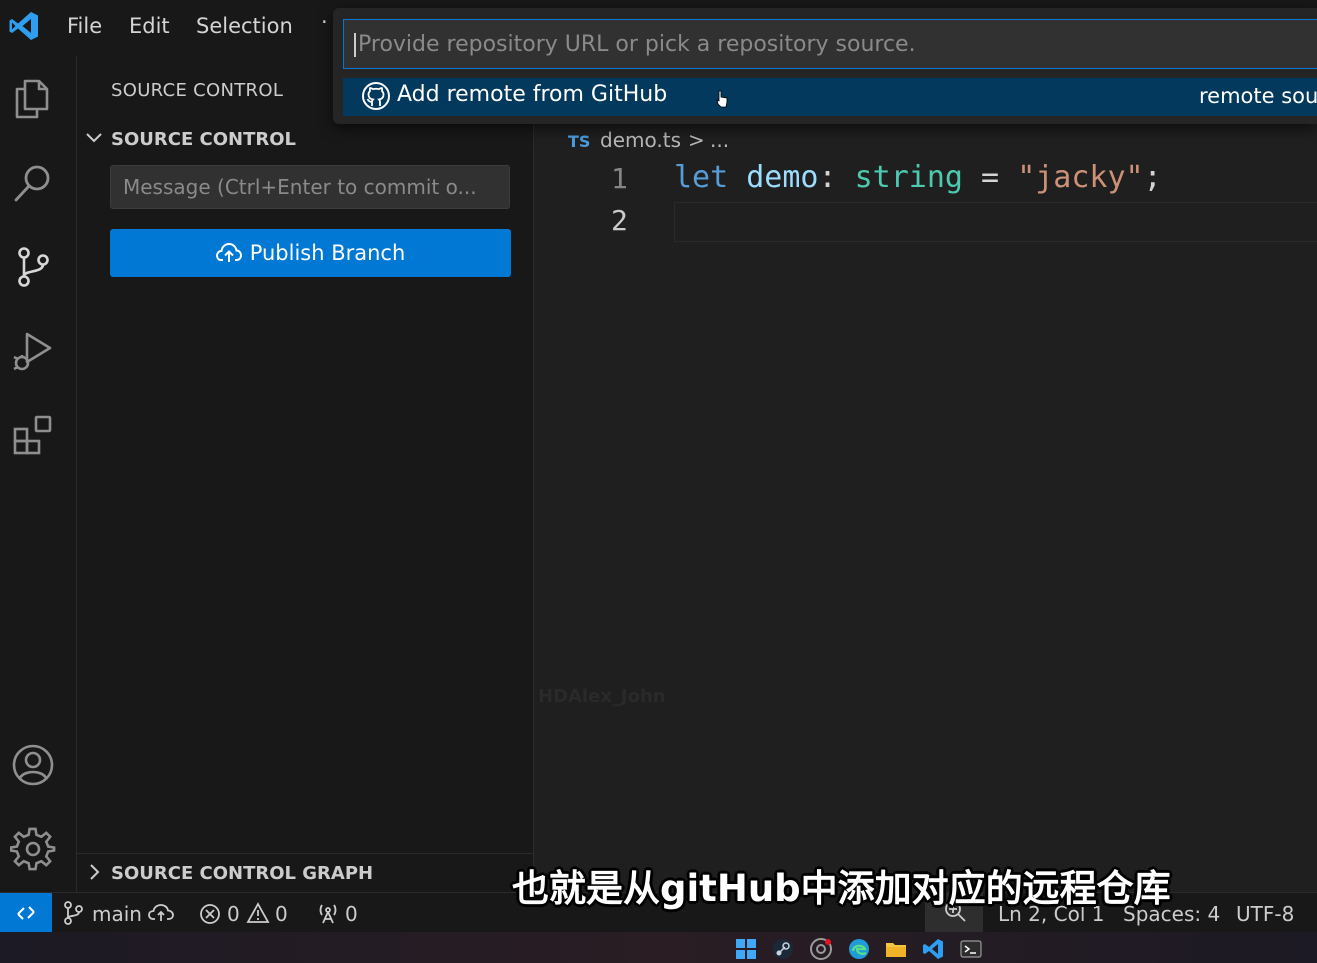 Image resolution: width=1317 pixels, height=963 pixels. What do you see at coordinates (722, 99) in the screenshot?
I see `mouse-pointer-icon` at bounding box center [722, 99].